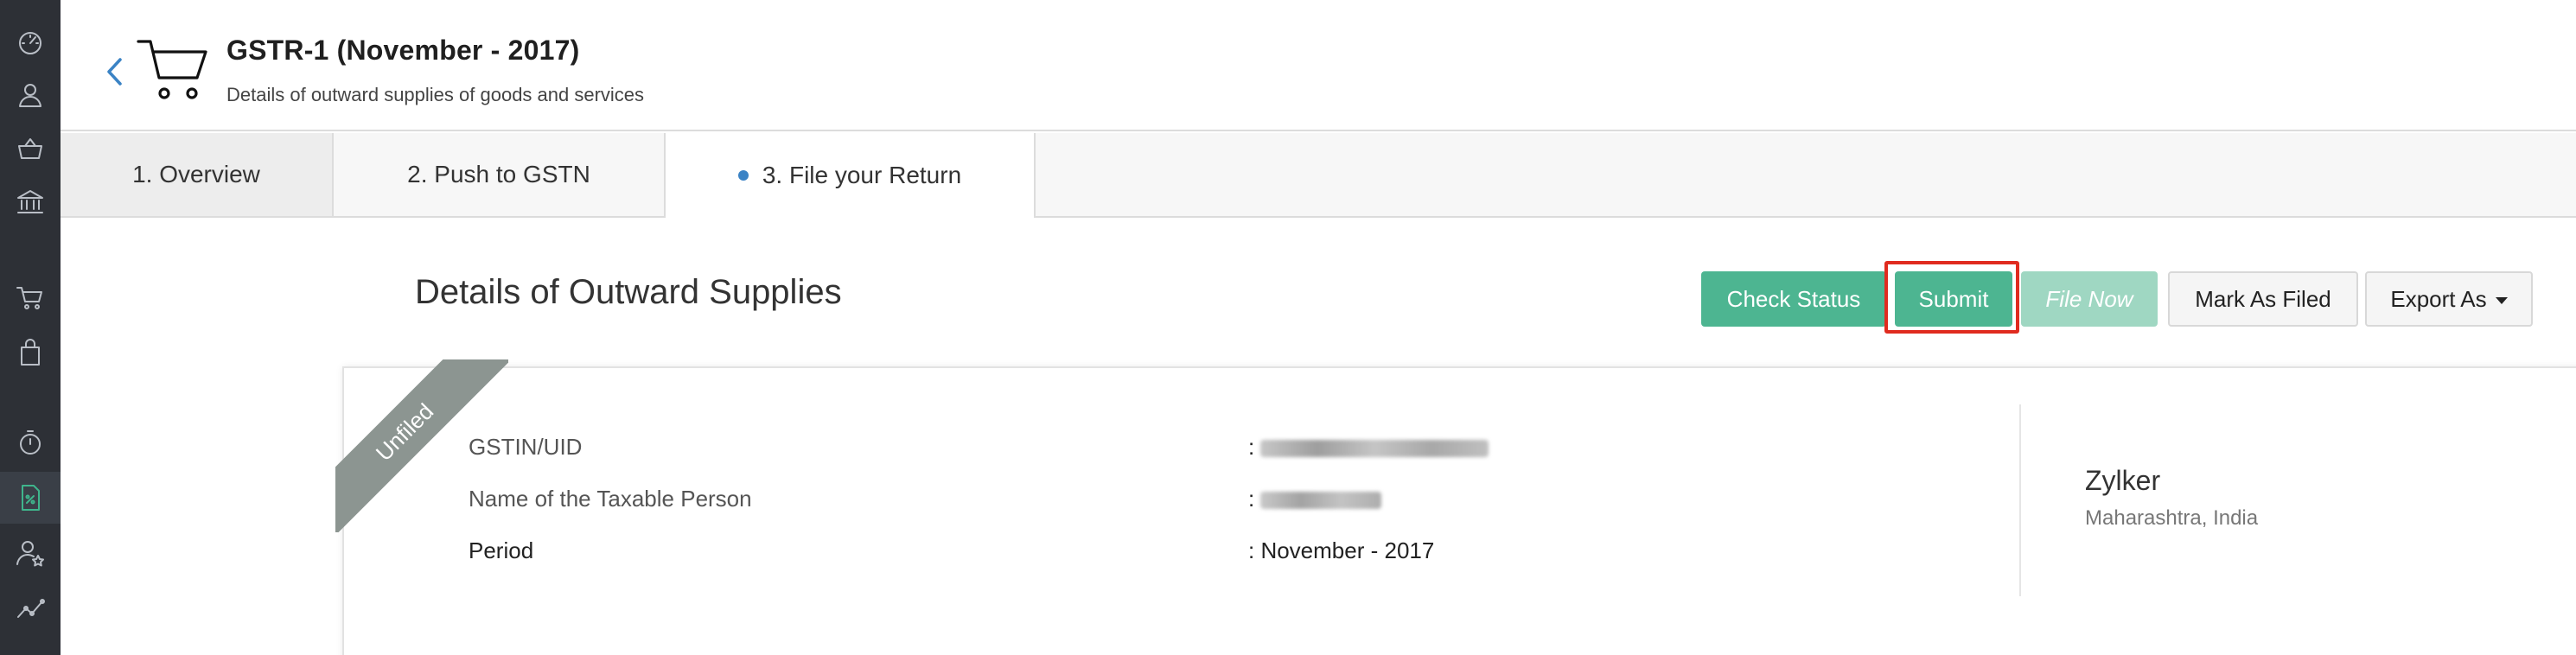 The image size is (2576, 655). What do you see at coordinates (174, 70) in the screenshot?
I see `cart-icon` at bounding box center [174, 70].